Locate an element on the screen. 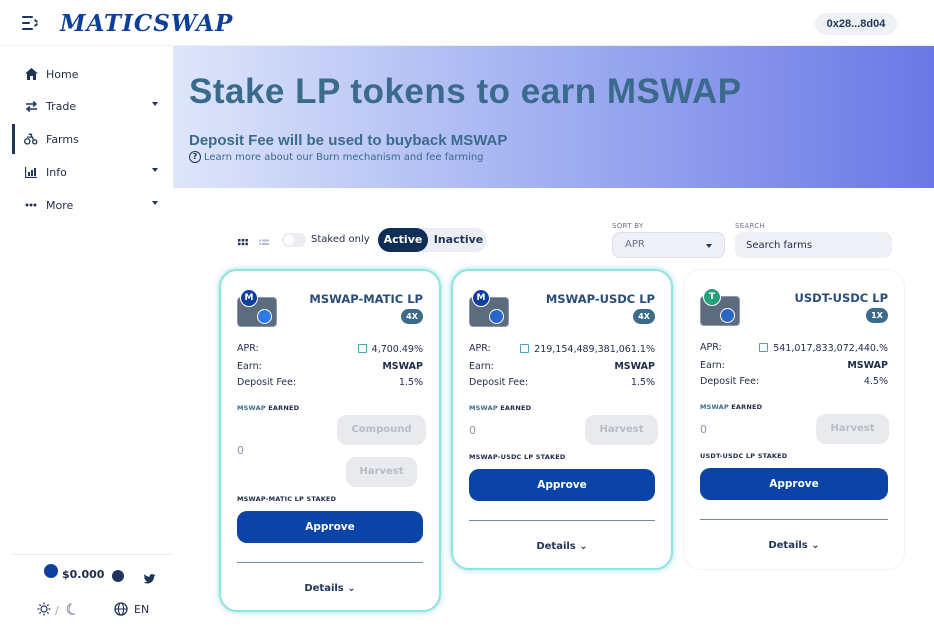 This screenshot has width=934, height=628. mswap-matic-token-icon: M is located at coordinates (257, 308).